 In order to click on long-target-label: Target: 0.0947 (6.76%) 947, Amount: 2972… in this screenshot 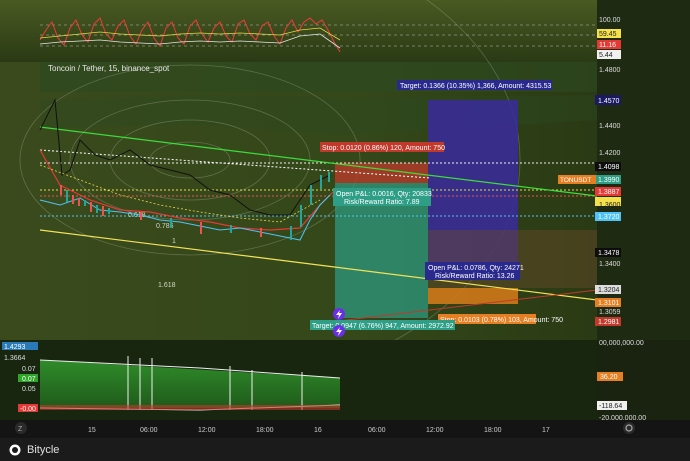, I will do `click(383, 326)`.